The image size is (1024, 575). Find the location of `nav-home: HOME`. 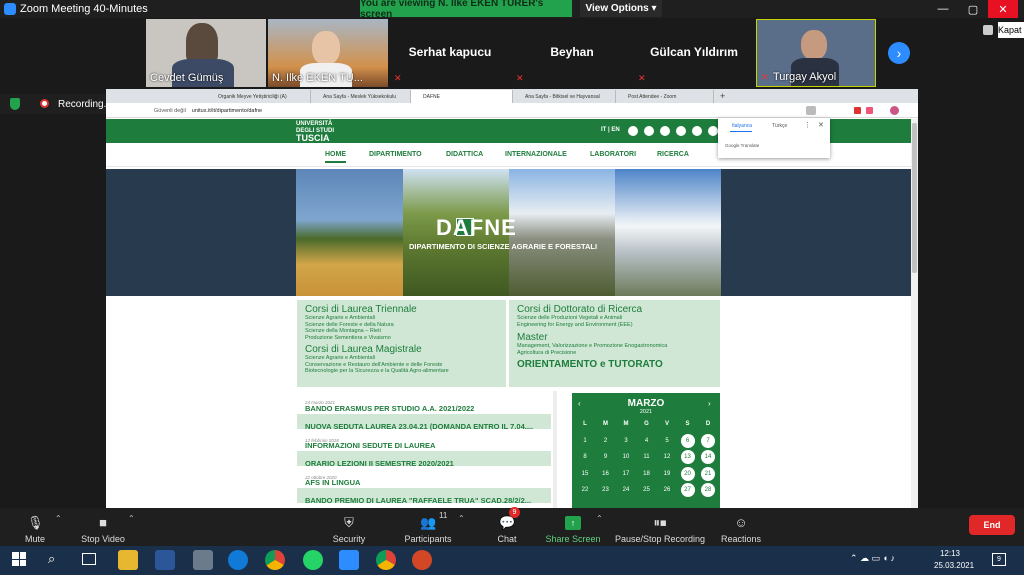

nav-home: HOME is located at coordinates (335, 157).